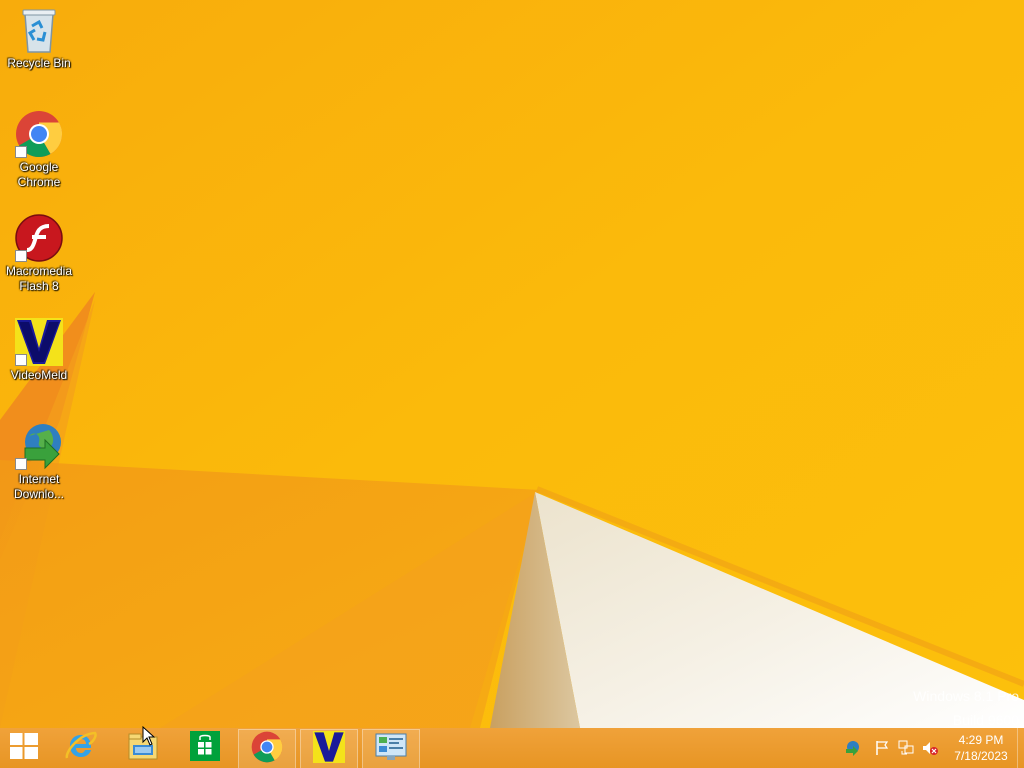 The image size is (1024, 768). What do you see at coordinates (966, 696) in the screenshot?
I see `watermark-edition: Windows 8.1 Pro` at bounding box center [966, 696].